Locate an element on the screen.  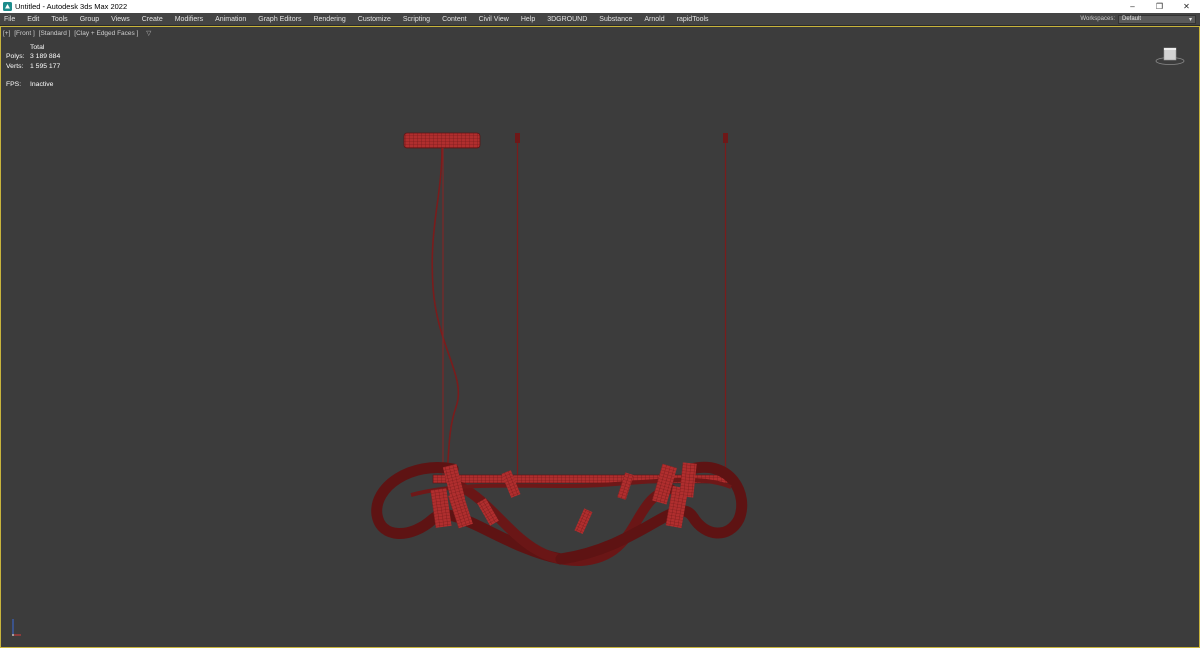
app-icon is located at coordinates (7, 6).